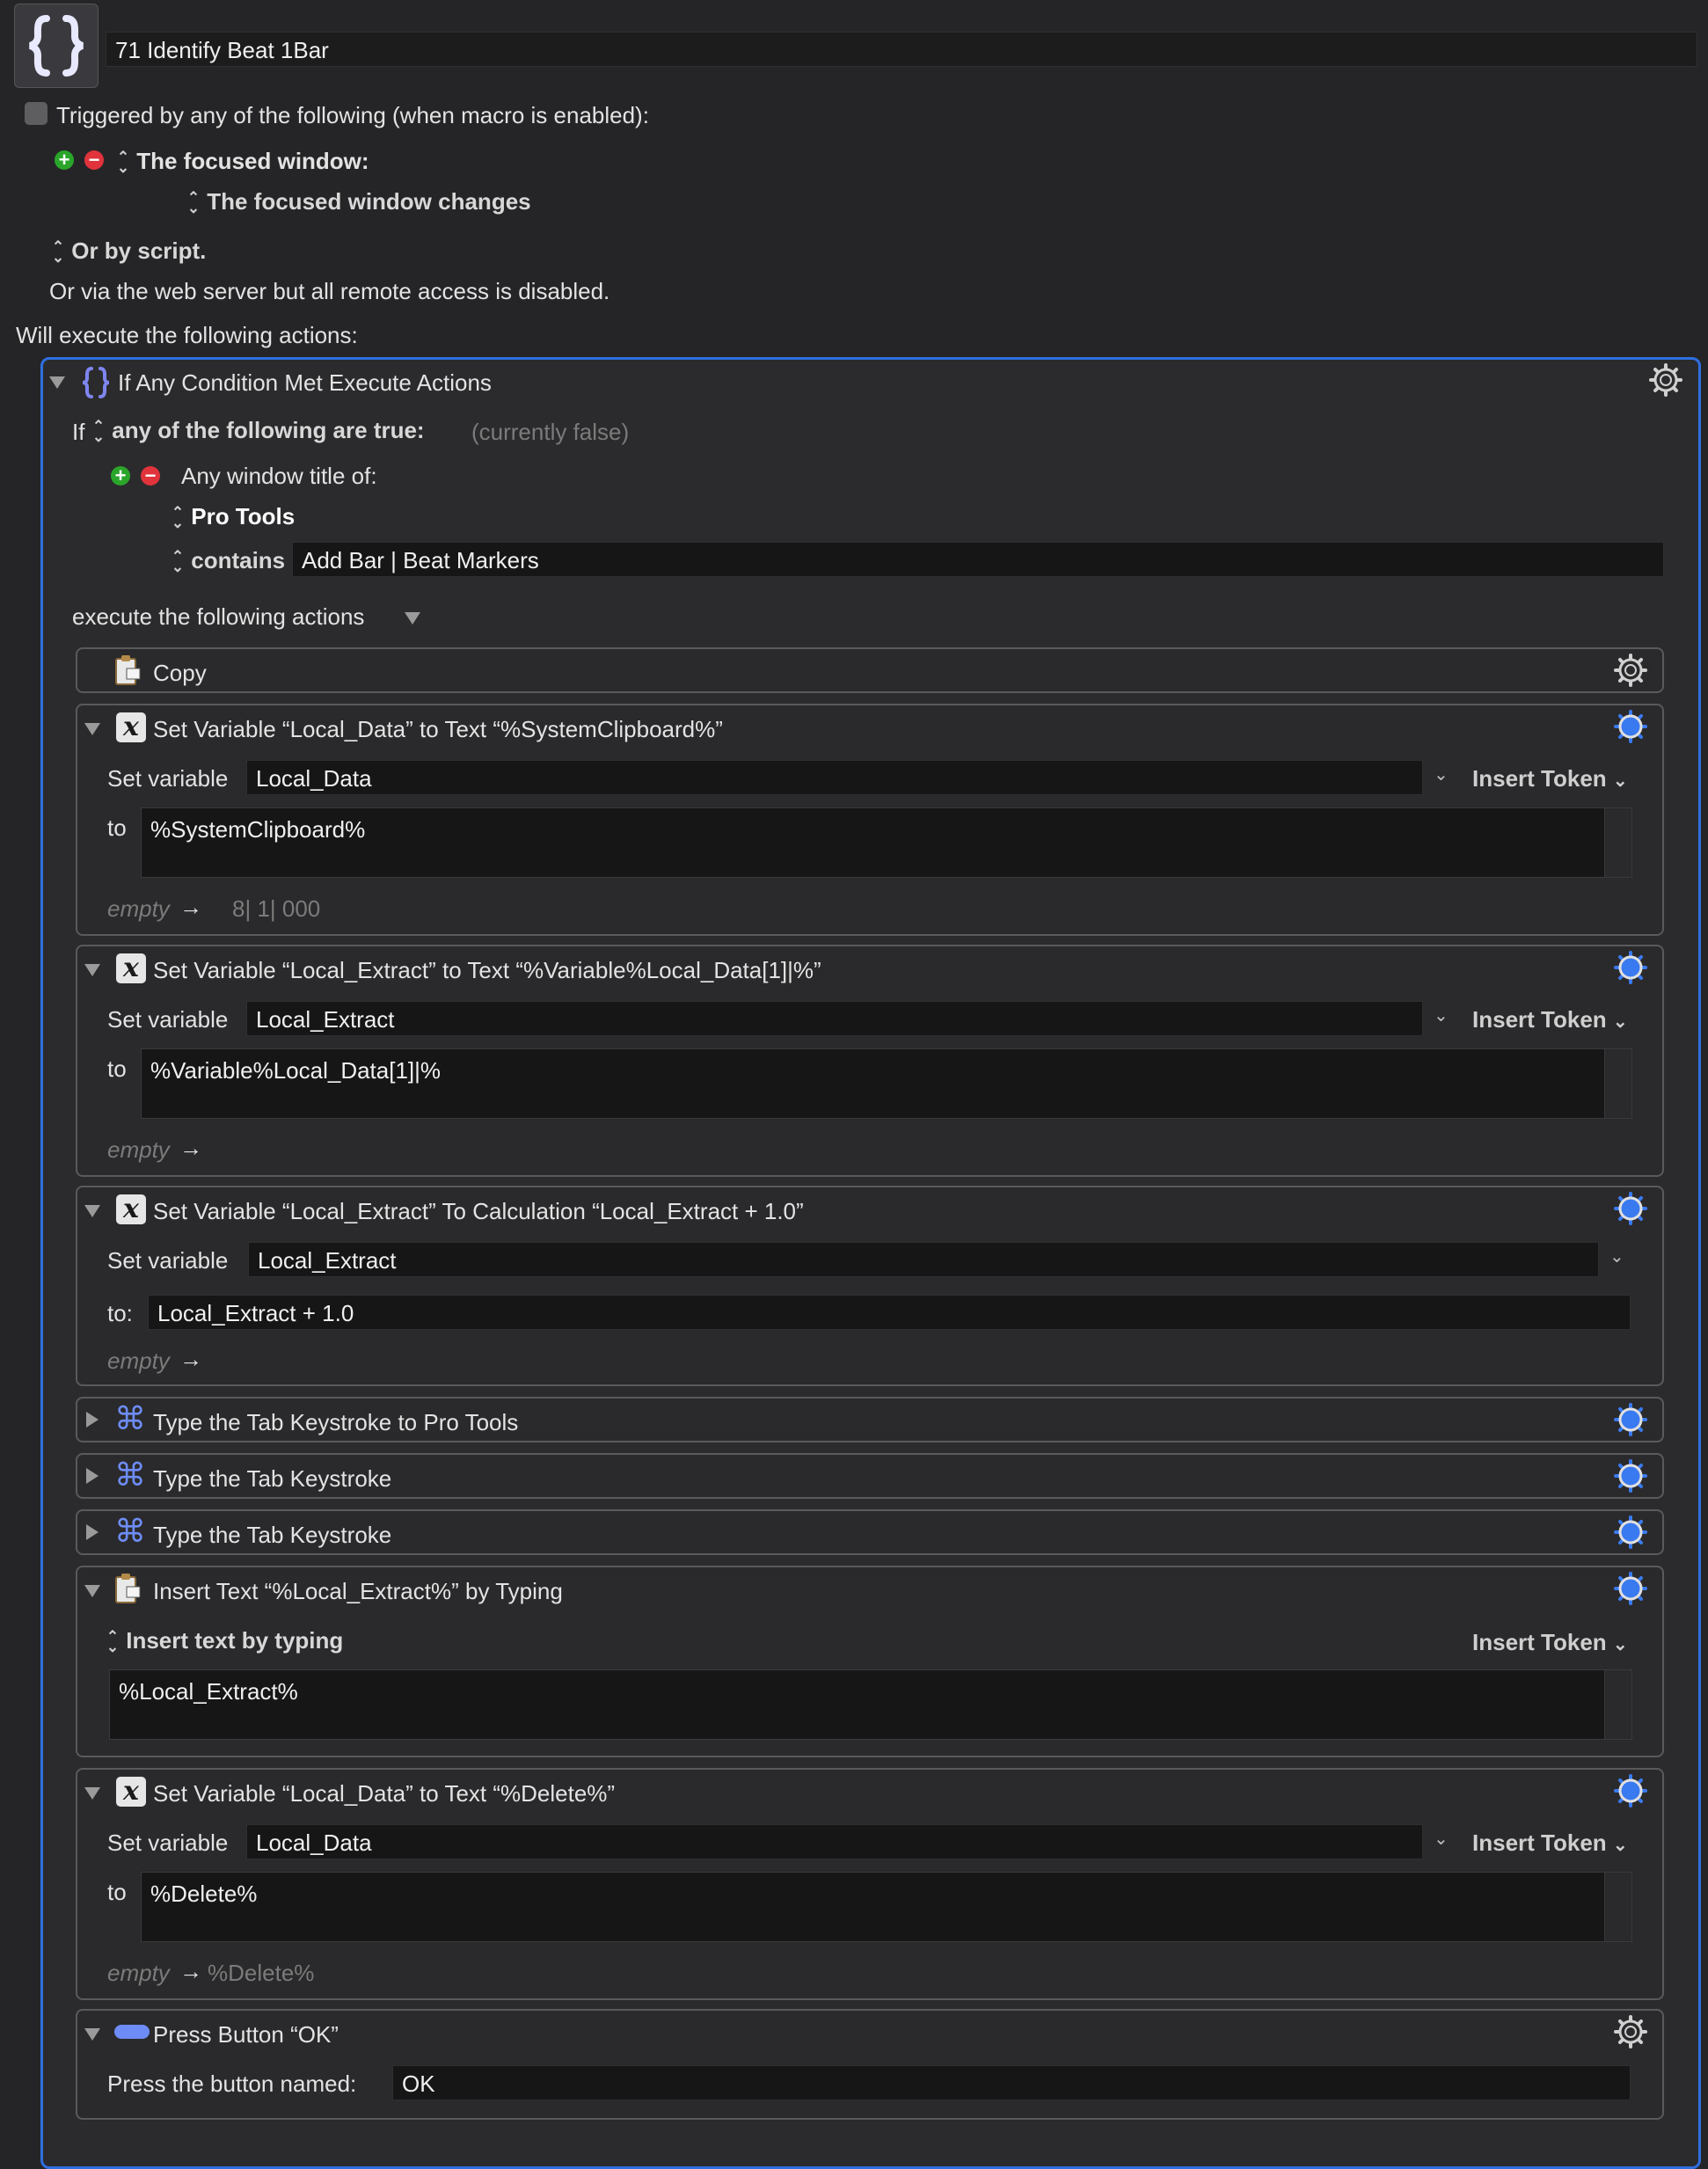 The width and height of the screenshot is (1708, 2169). What do you see at coordinates (36, 113) in the screenshot?
I see `triggers-checkbox` at bounding box center [36, 113].